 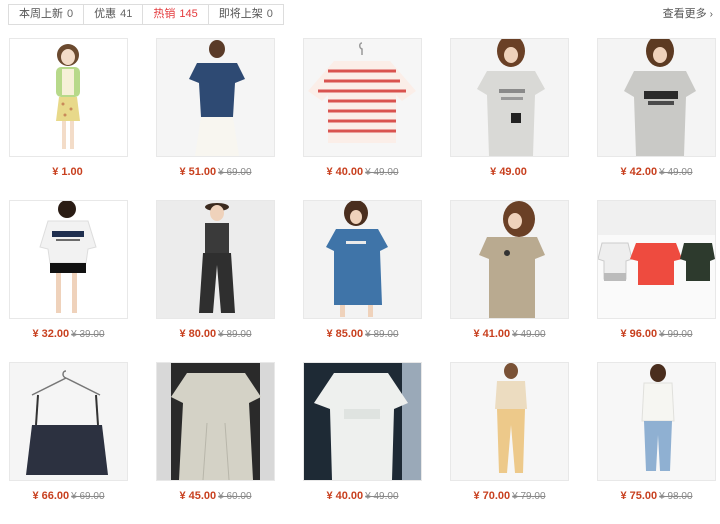 I want to click on tab-hot-sale: 热销 145, so click(x=175, y=14).